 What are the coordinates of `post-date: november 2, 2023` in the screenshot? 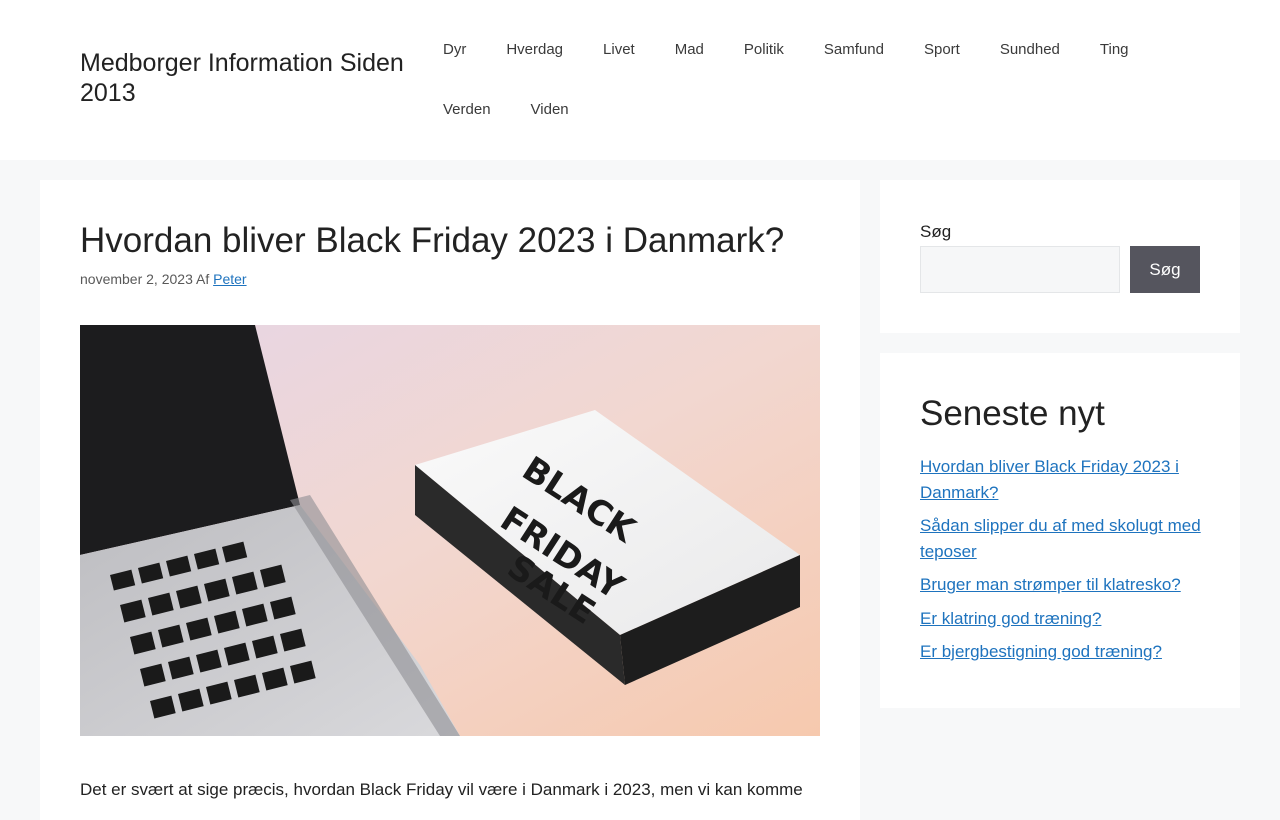 It's located at (136, 279).